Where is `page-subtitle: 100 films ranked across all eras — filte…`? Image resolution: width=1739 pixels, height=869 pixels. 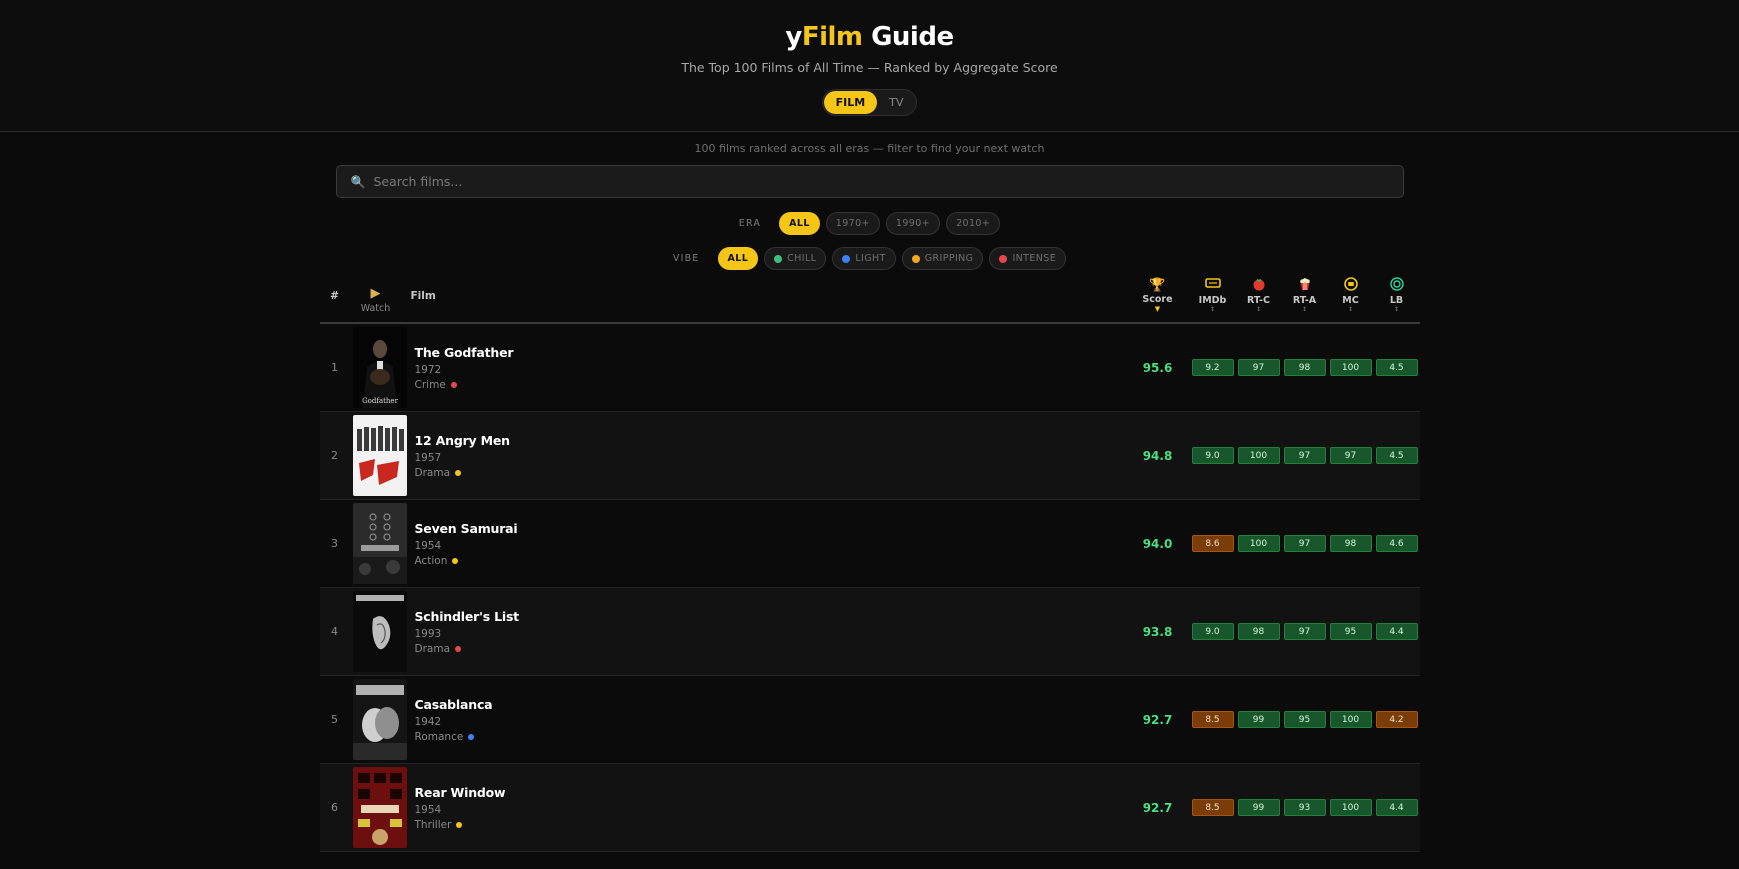 page-subtitle: 100 films ranked across all eras — filte… is located at coordinates (869, 148).